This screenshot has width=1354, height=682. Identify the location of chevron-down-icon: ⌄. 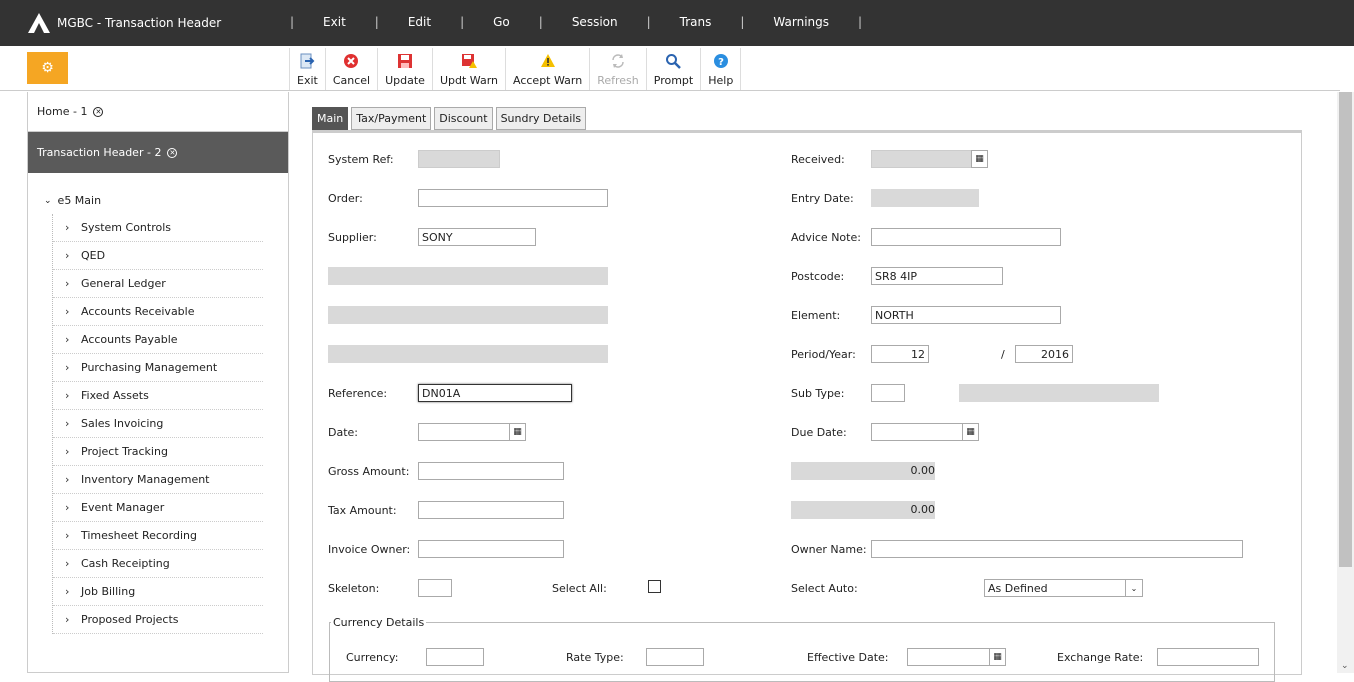
(1133, 588).